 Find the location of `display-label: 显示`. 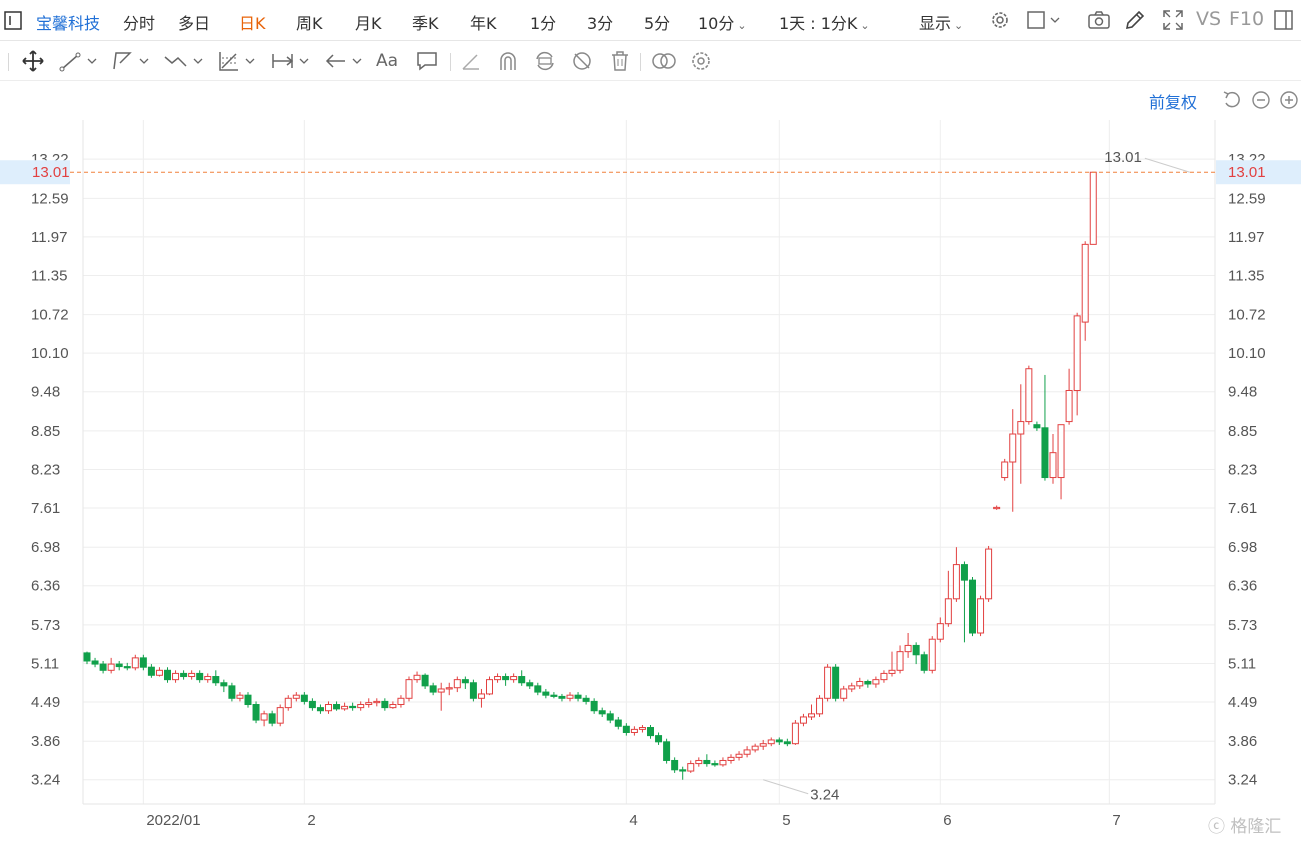

display-label: 显示 is located at coordinates (935, 23).